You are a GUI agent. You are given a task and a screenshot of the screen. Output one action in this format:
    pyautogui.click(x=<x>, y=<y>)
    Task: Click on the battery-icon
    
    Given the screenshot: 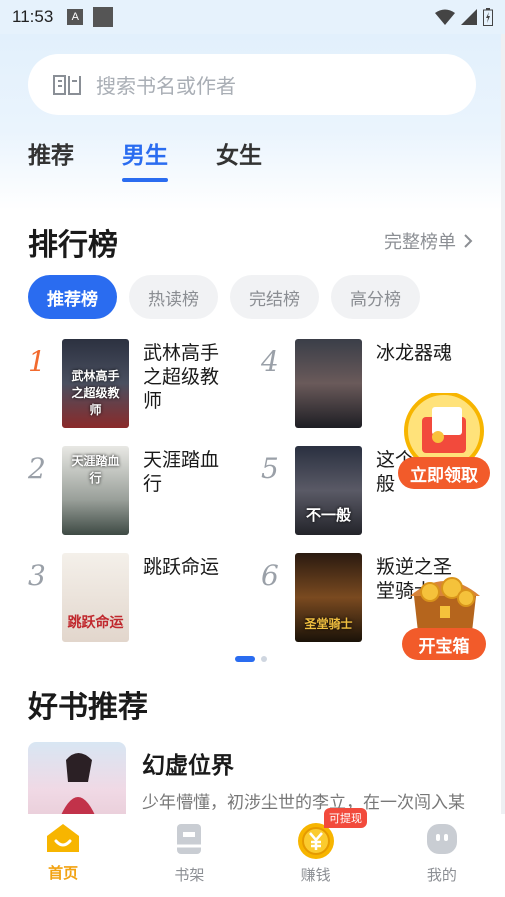 What is the action you would take?
    pyautogui.click(x=488, y=17)
    